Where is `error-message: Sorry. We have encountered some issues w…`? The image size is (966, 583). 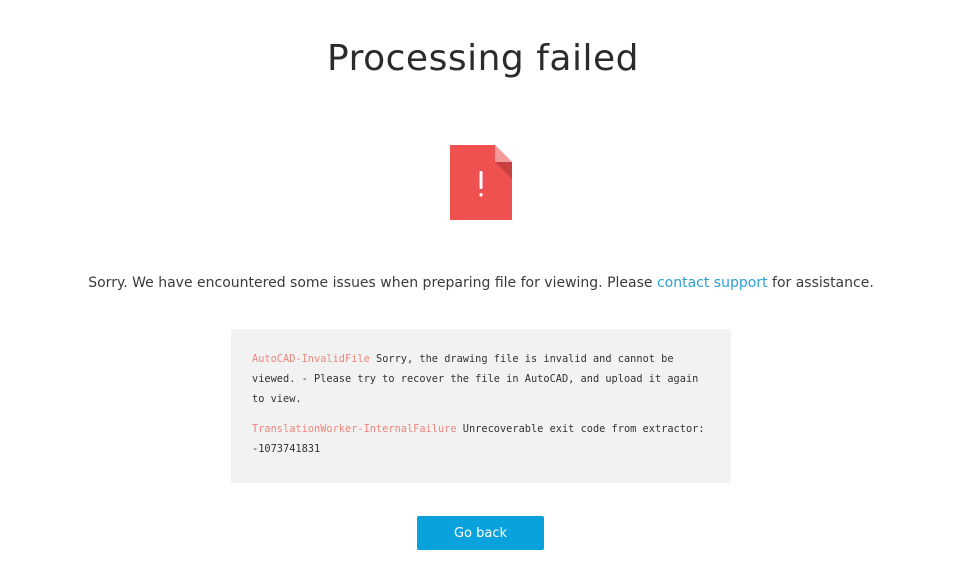 error-message: Sorry. We have encountered some issues w… is located at coordinates (481, 283).